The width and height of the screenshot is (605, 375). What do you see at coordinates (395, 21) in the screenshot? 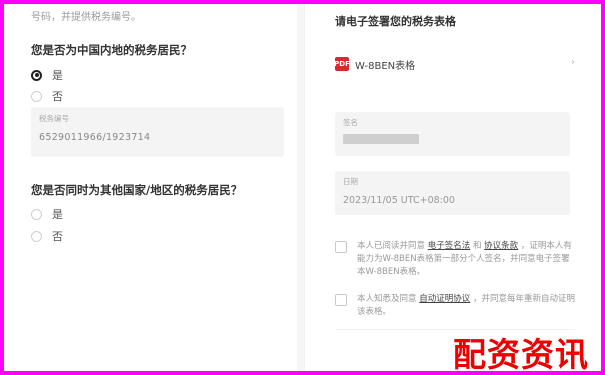
I see `signature-title: 请电子签署您的税务表格` at bounding box center [395, 21].